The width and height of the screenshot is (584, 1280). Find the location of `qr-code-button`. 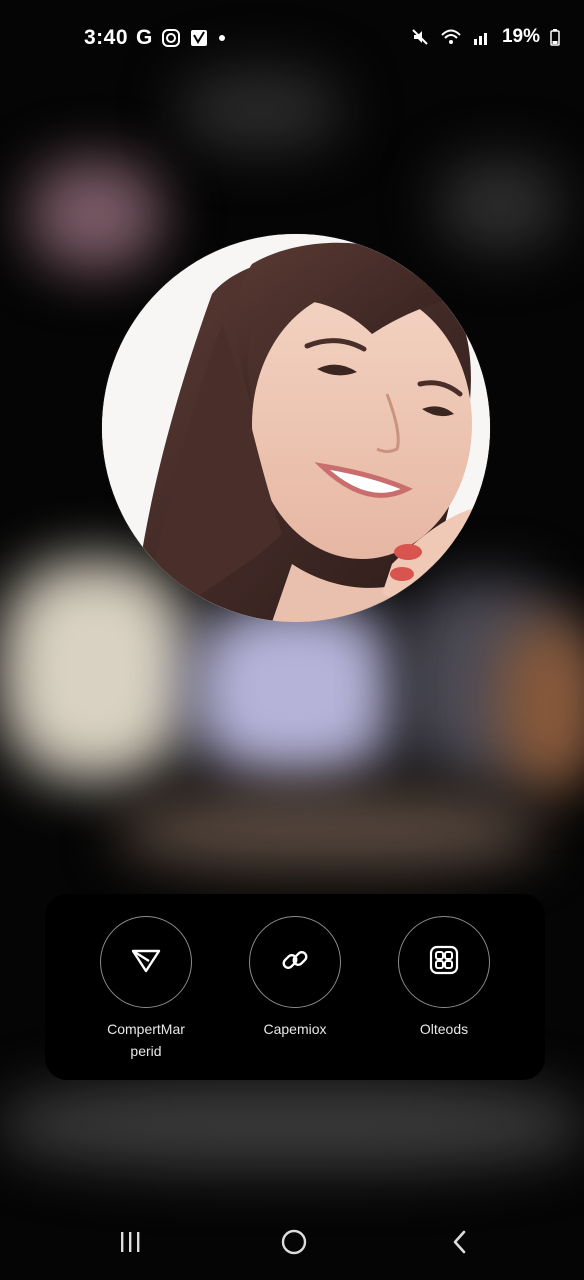

qr-code-button is located at coordinates (444, 962).